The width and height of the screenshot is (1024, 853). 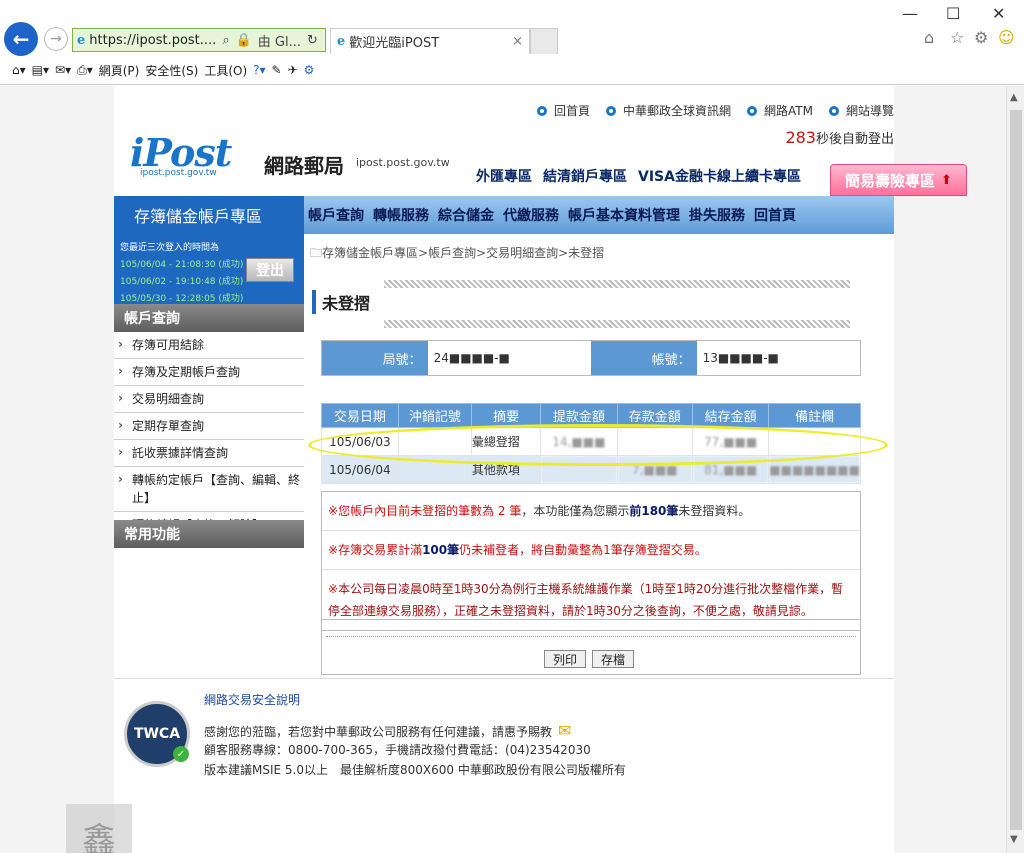 What do you see at coordinates (316, 253) in the screenshot?
I see `folder-icon: 🗀` at bounding box center [316, 253].